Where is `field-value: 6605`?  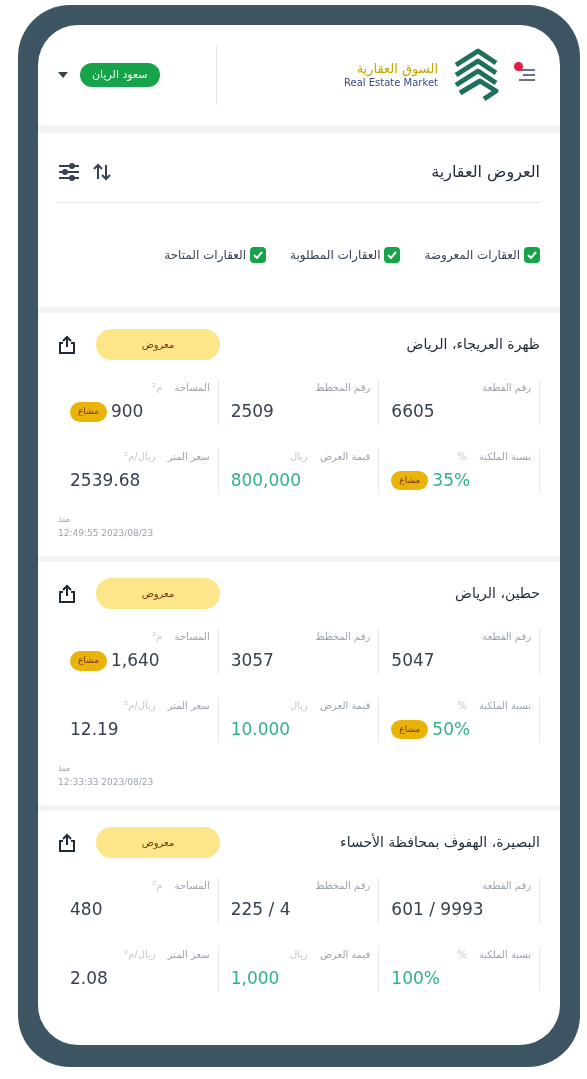
field-value: 6605 is located at coordinates (413, 411).